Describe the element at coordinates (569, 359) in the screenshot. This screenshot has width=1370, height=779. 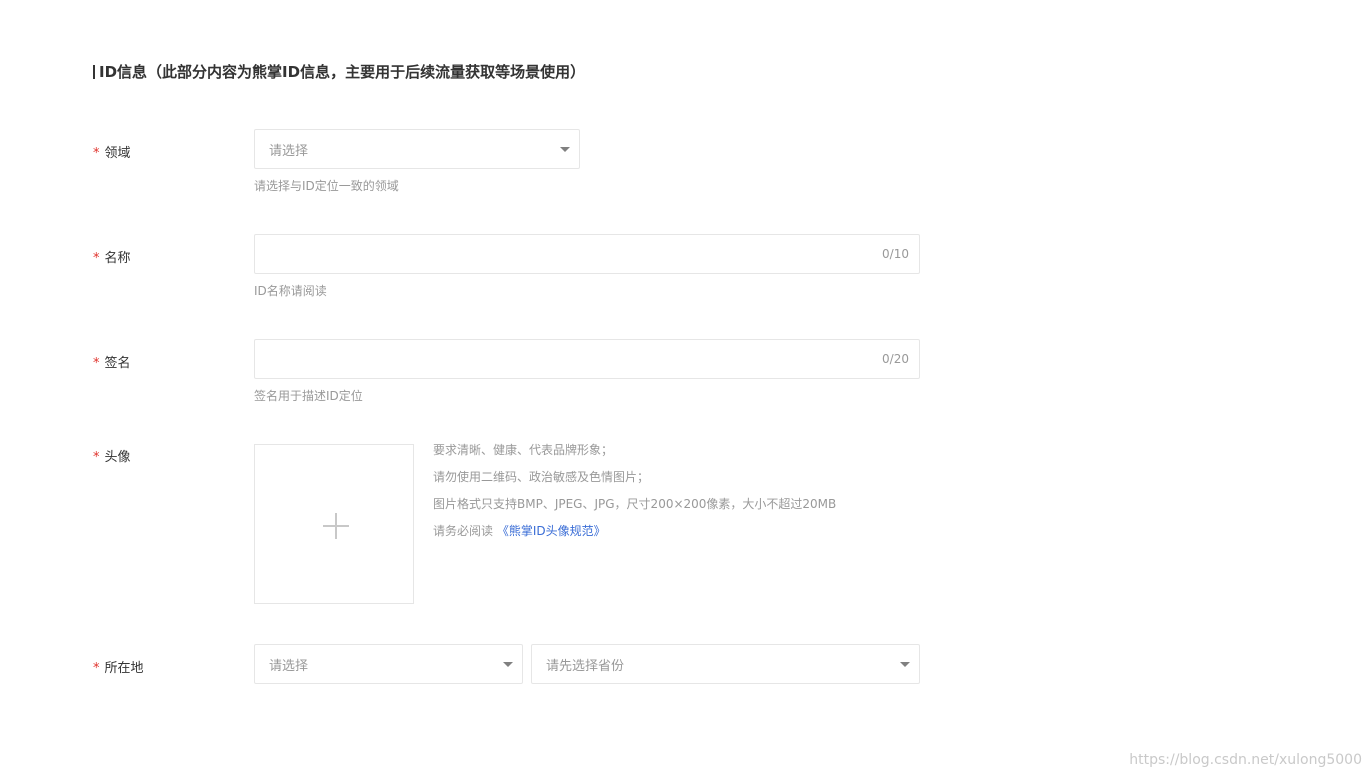
I see `signature-input` at that location.